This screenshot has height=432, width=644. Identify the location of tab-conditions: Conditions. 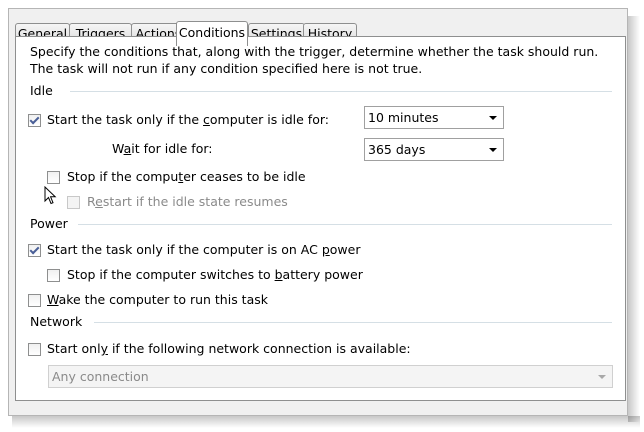
(212, 33).